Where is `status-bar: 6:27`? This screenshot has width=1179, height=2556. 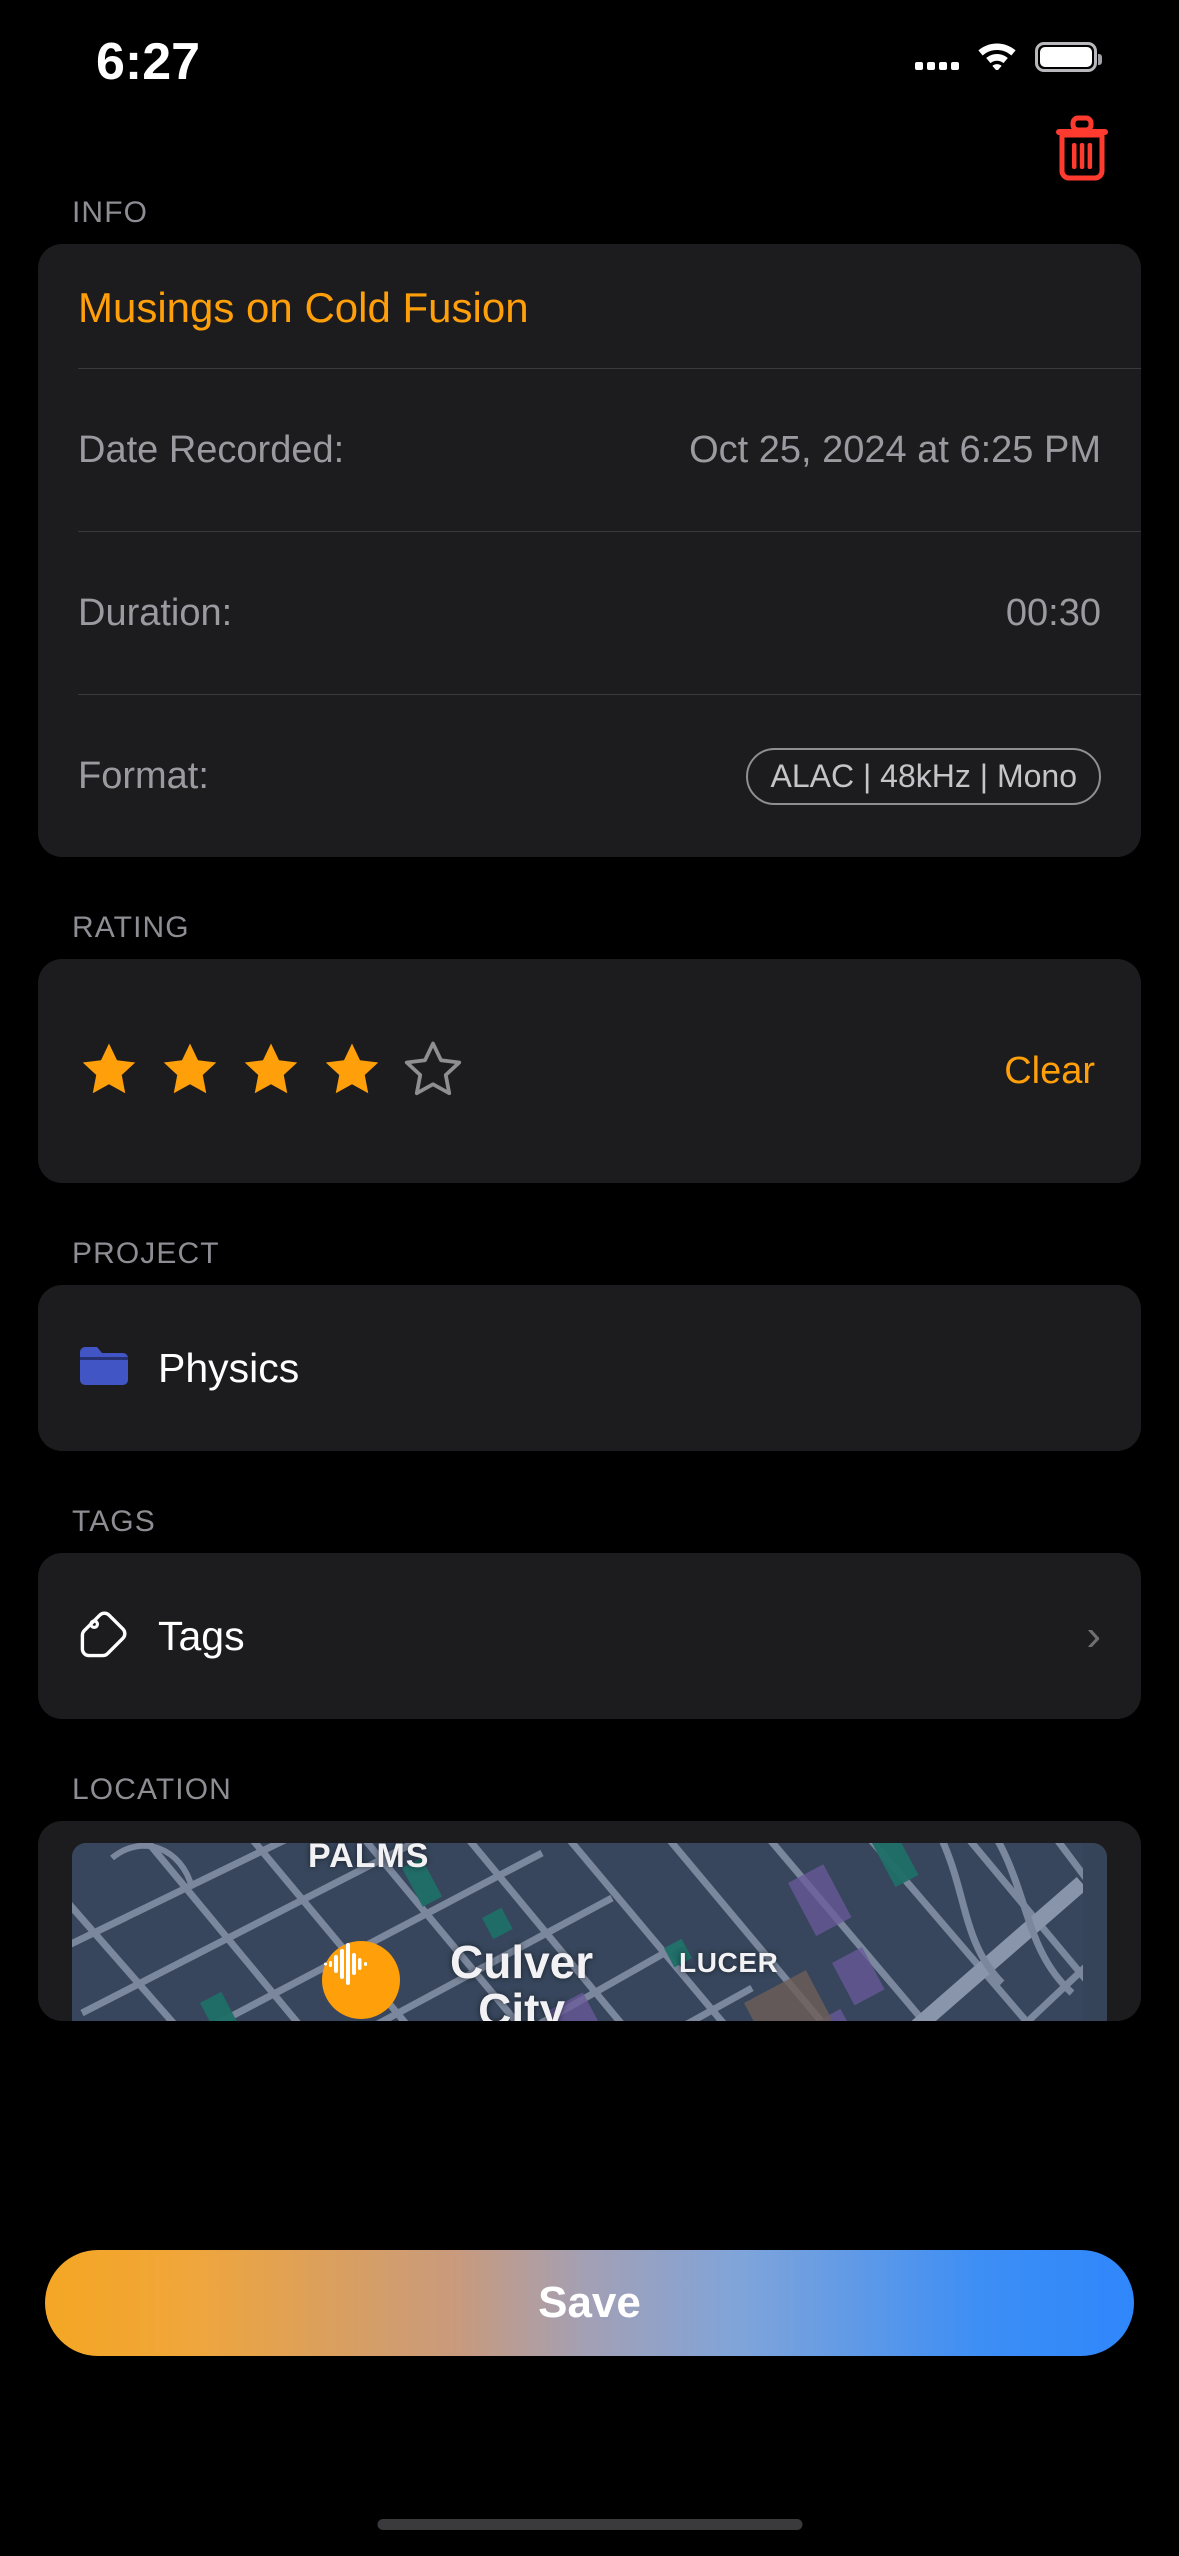
status-bar: 6:27 is located at coordinates (589, 60).